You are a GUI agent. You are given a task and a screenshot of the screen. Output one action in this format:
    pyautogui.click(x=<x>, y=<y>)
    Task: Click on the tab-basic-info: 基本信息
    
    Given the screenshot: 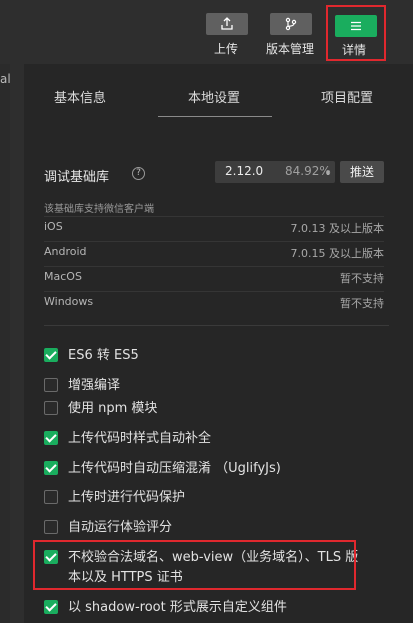 What is the action you would take?
    pyautogui.click(x=80, y=96)
    